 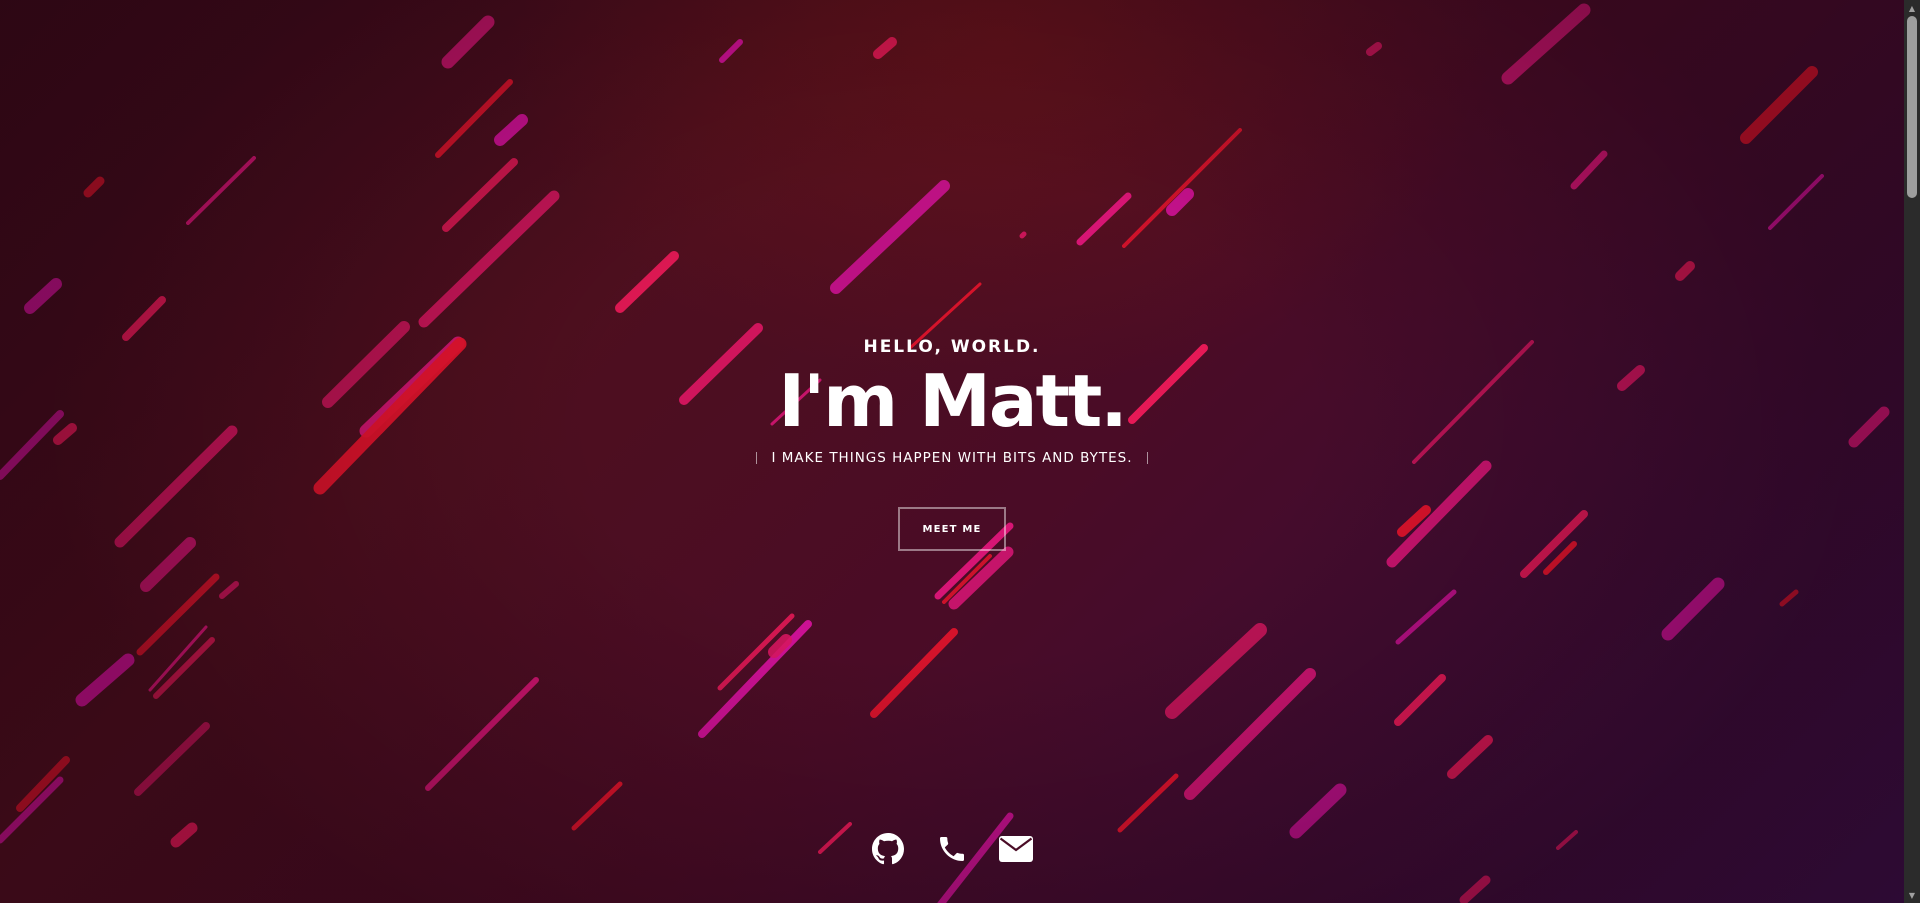 I want to click on scrollbar-thumb, so click(x=1912, y=107).